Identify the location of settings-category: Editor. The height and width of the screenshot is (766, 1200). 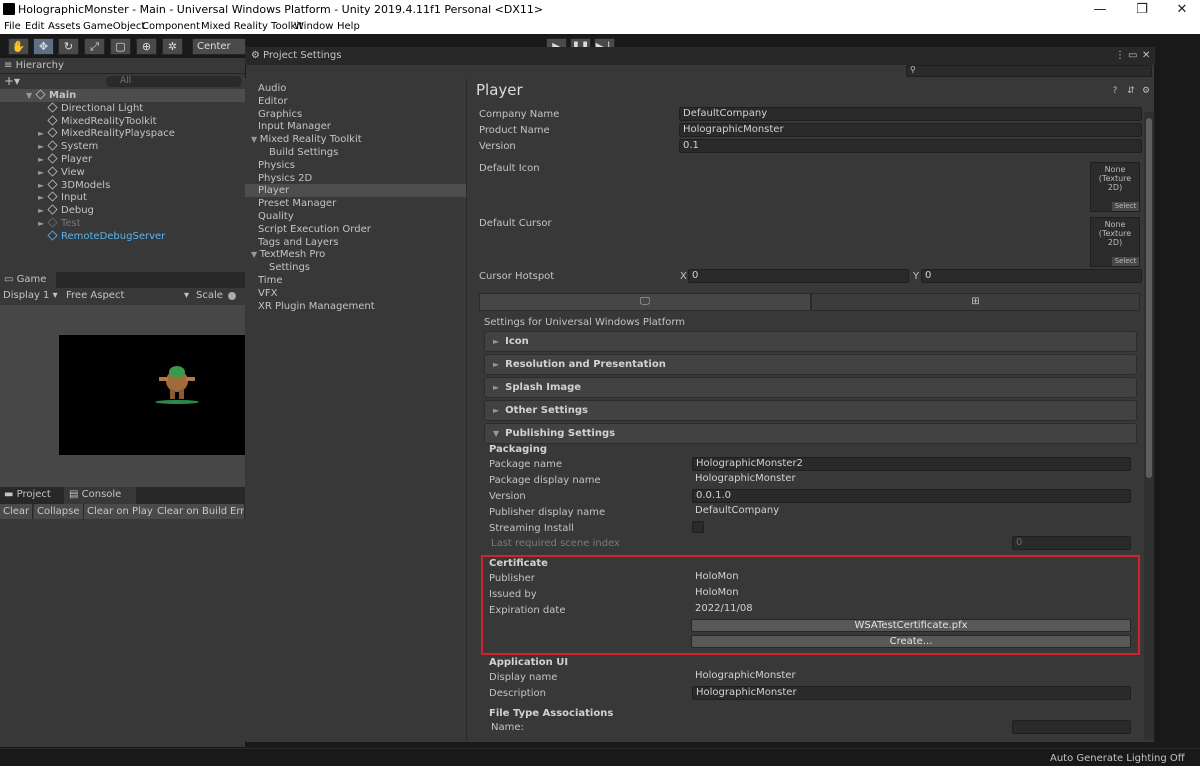
(355, 101).